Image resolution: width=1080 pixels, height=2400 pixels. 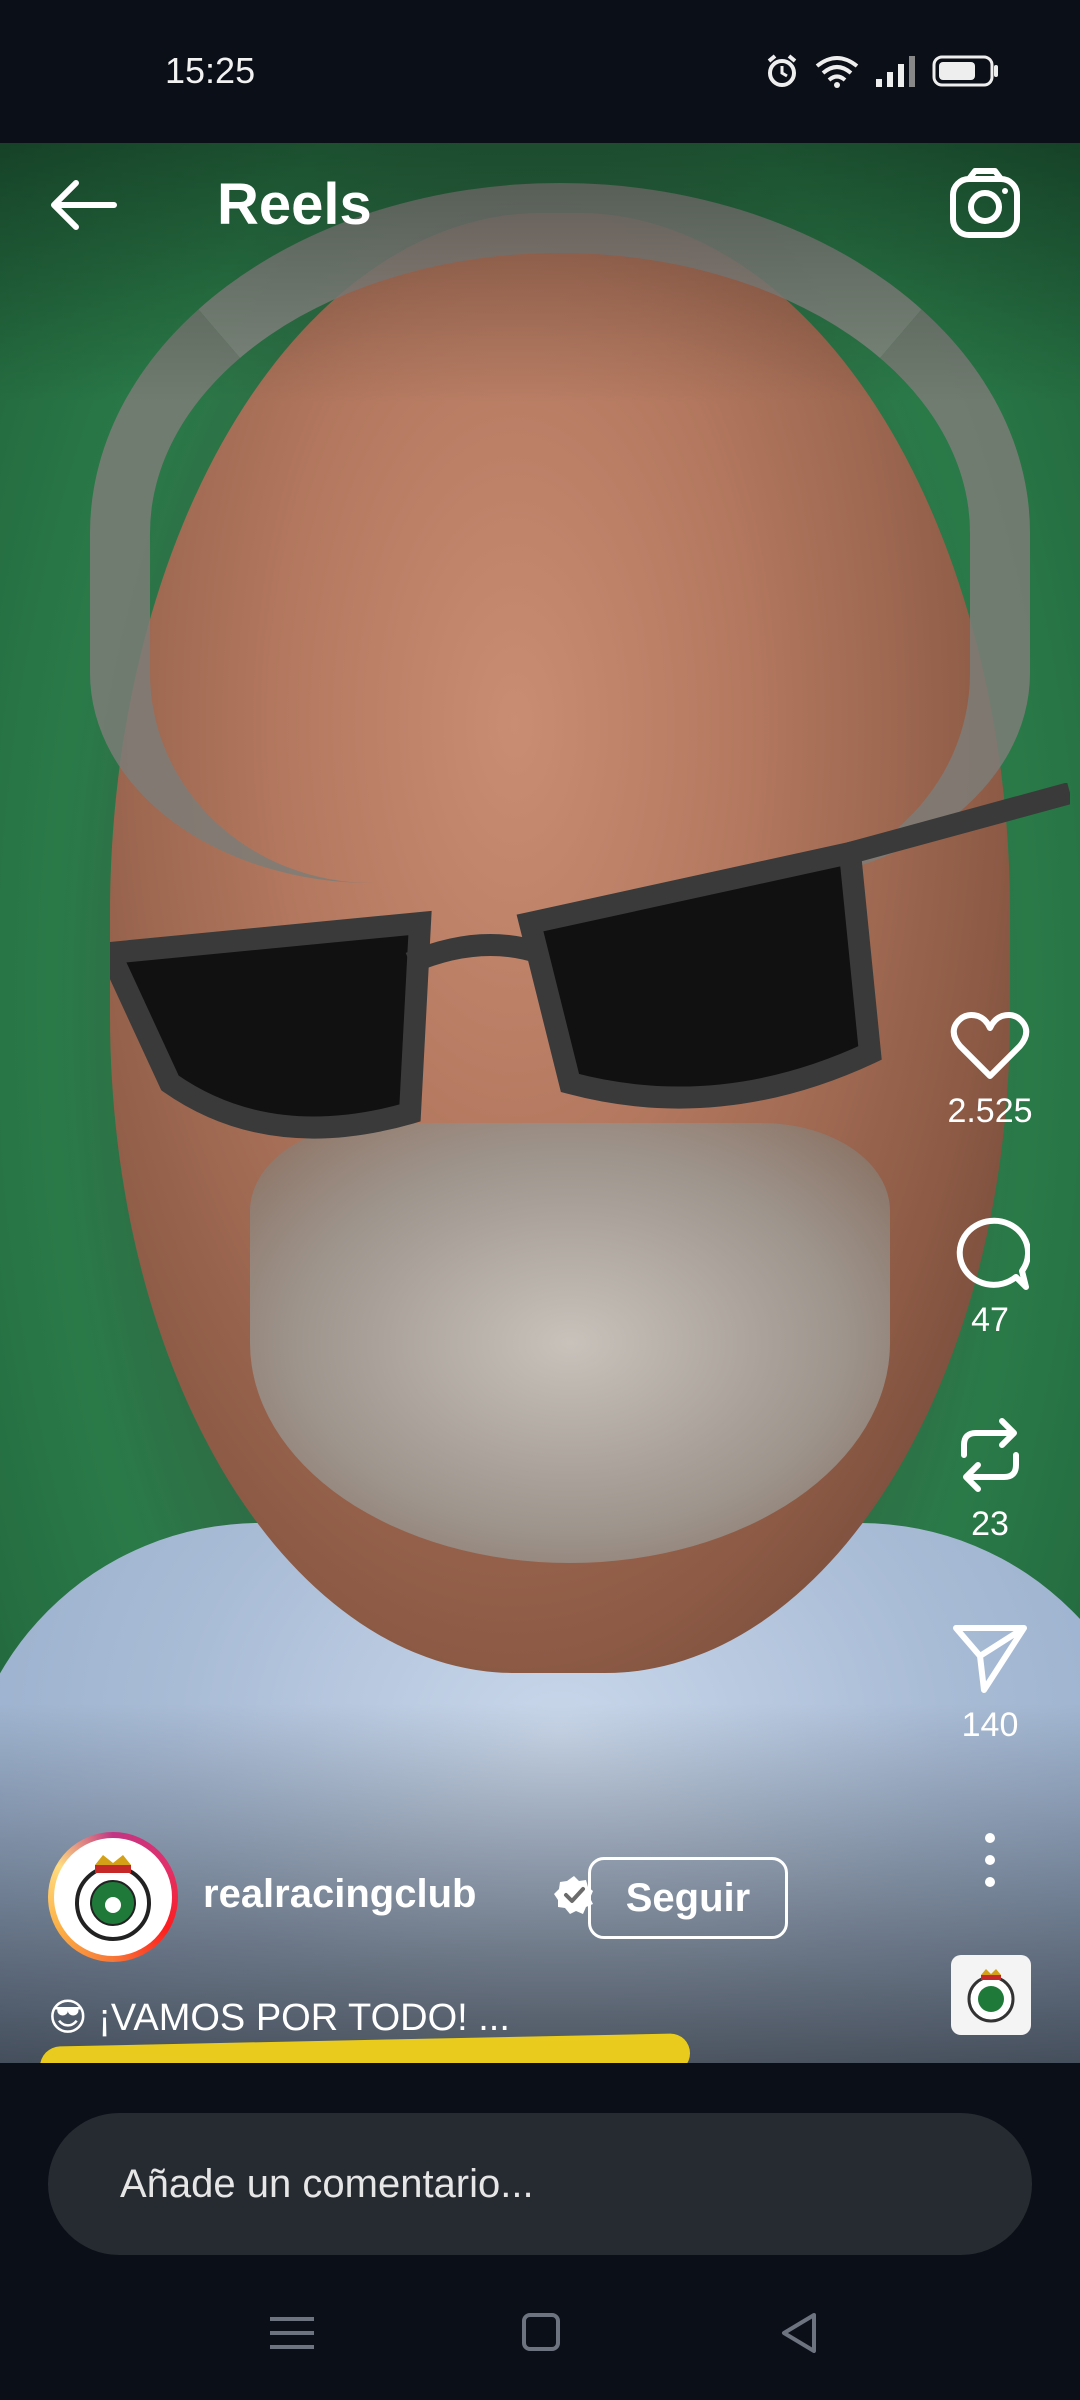 What do you see at coordinates (540, 203) in the screenshot?
I see `reels-header: Reels` at bounding box center [540, 203].